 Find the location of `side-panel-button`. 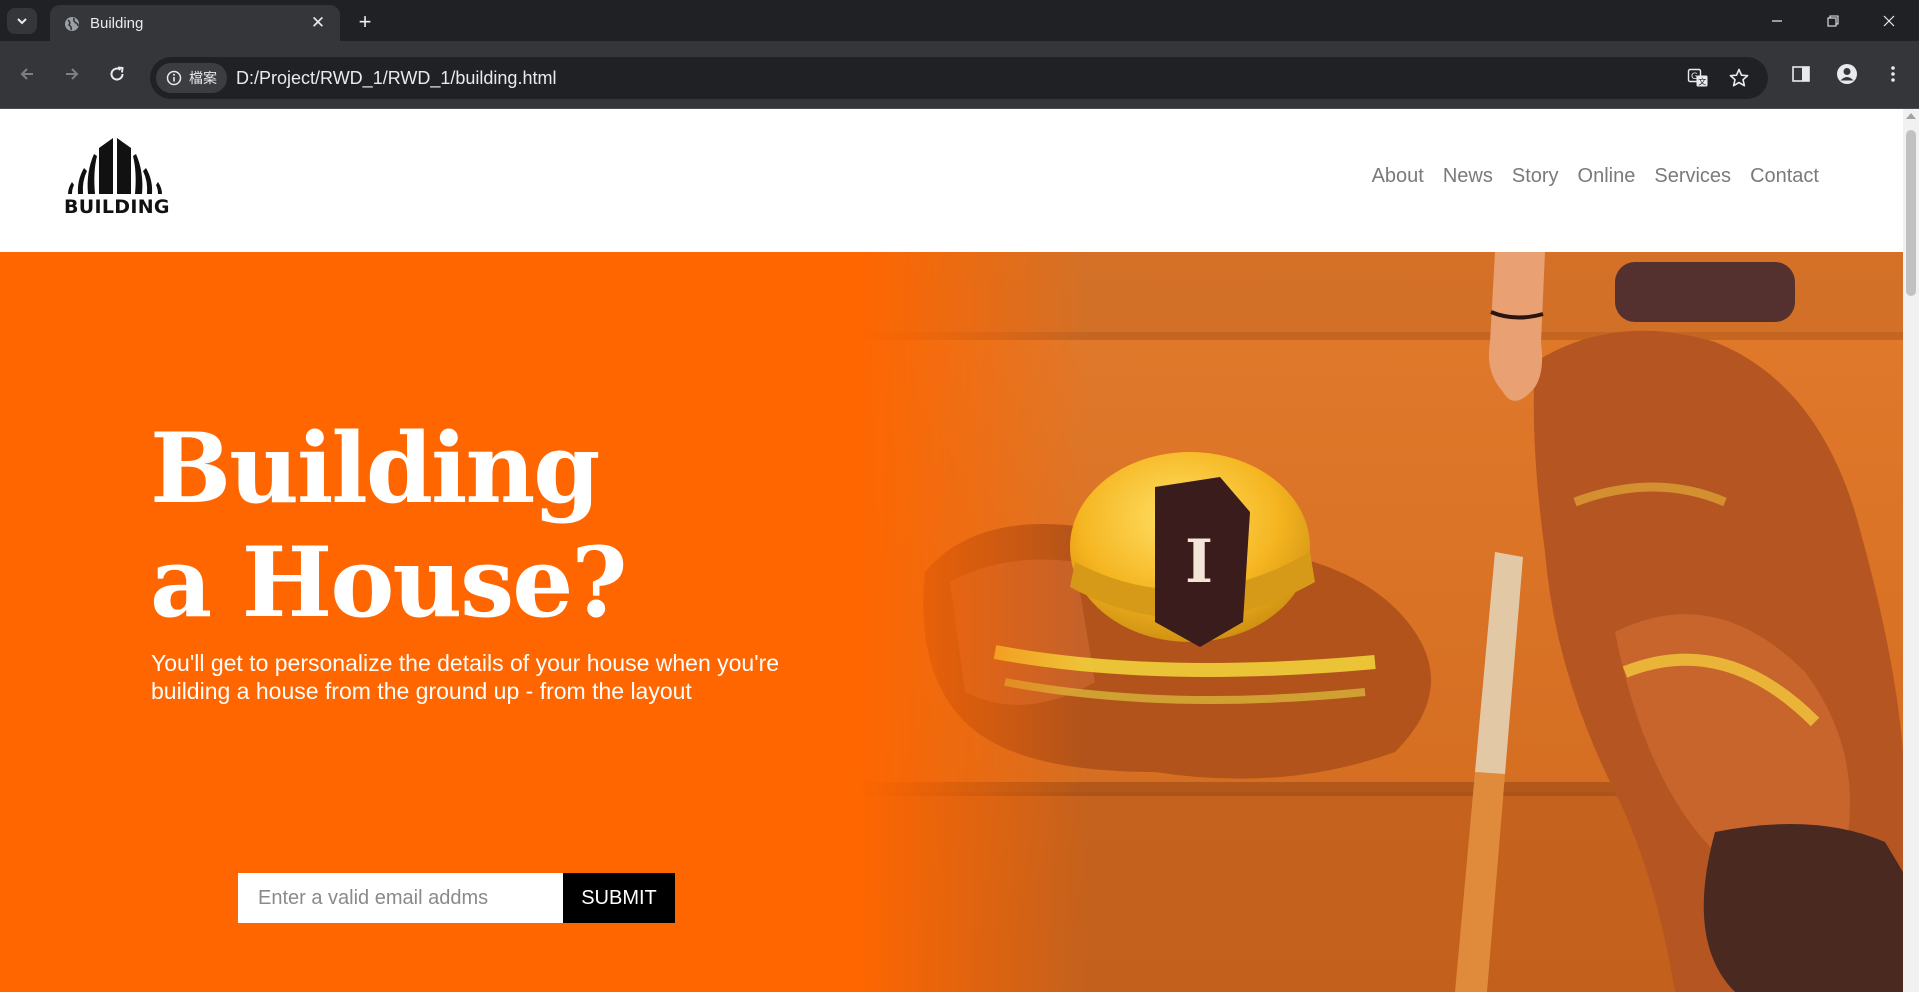

side-panel-button is located at coordinates (1801, 74).